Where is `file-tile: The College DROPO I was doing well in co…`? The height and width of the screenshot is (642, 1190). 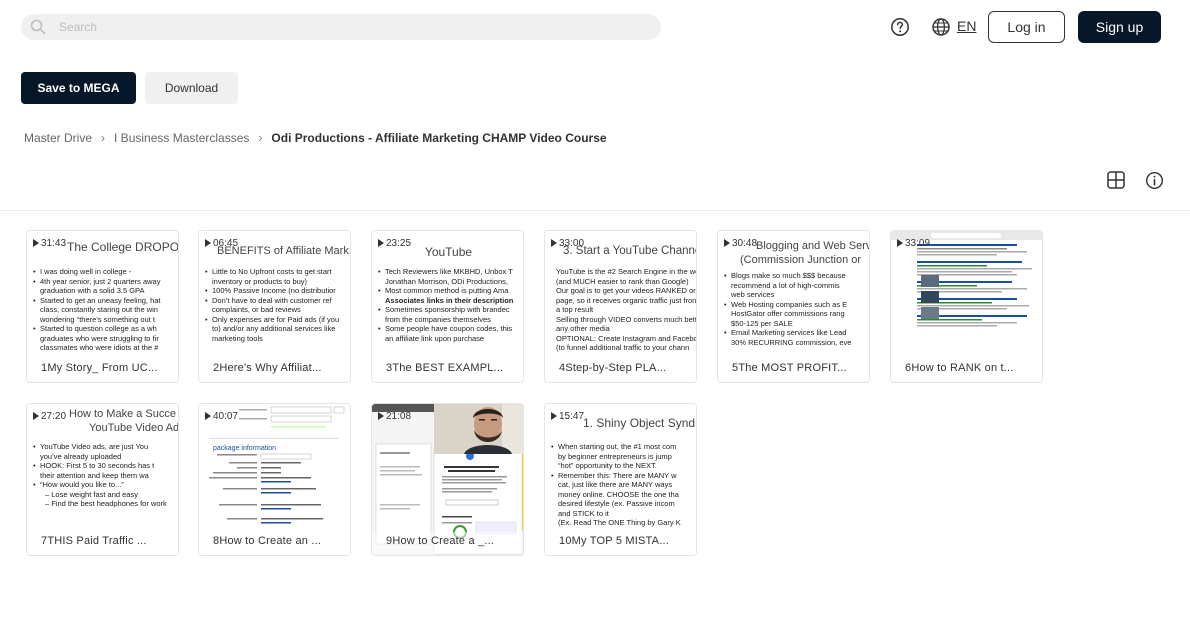
file-tile: The College DROPO I was doing well in co… is located at coordinates (102, 306).